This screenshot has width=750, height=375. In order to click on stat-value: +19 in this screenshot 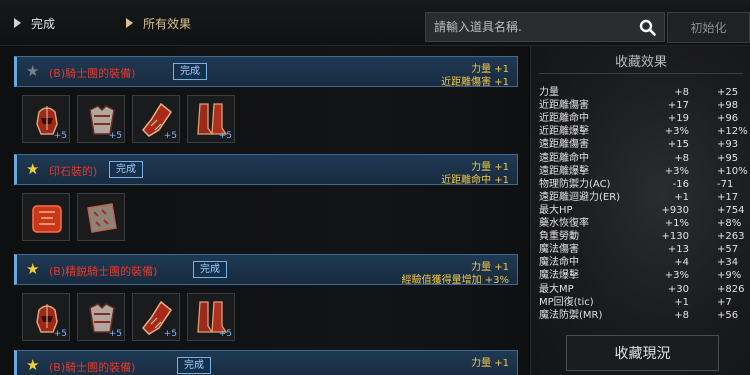, I will do `click(678, 119)`.